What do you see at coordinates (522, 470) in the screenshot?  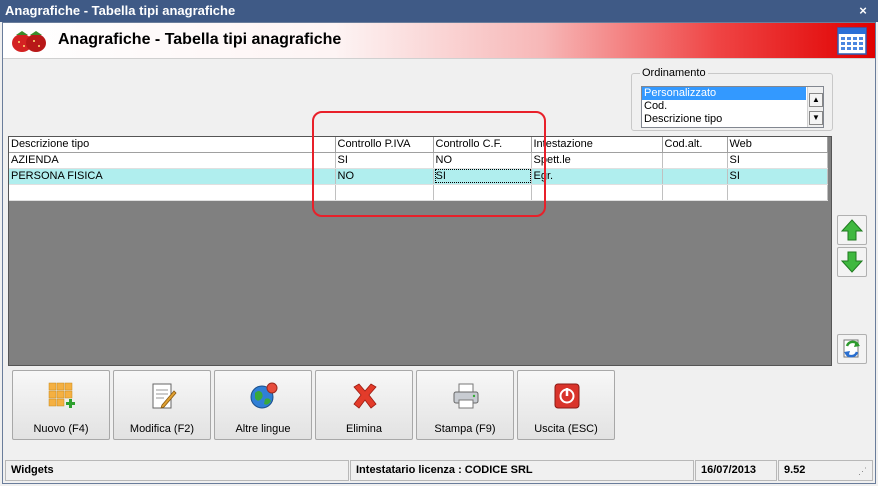 I see `status-licenza: Intestatario licenza : CODICE SRL` at bounding box center [522, 470].